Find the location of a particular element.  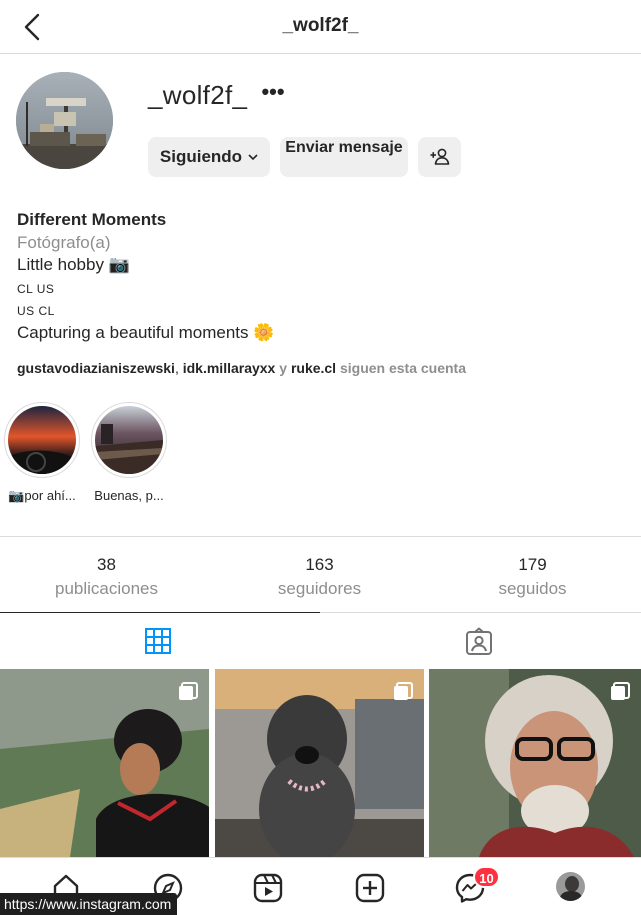

profile-nav-avatar is located at coordinates (570, 886).